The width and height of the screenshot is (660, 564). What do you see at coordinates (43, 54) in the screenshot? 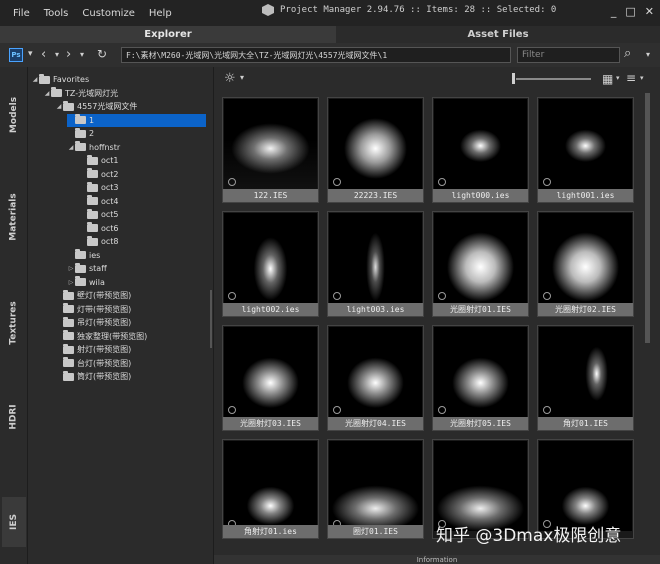
I see `back-button: ‹` at bounding box center [43, 54].